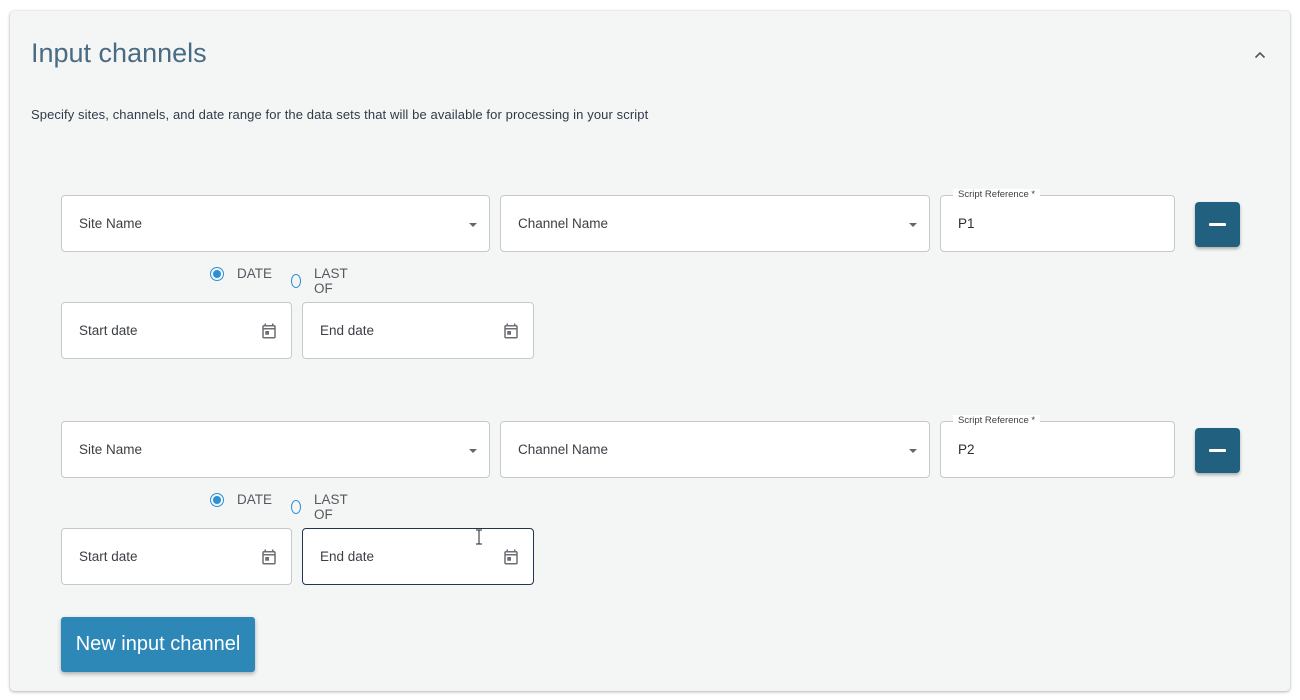 This screenshot has height=700, width=1300. What do you see at coordinates (1057, 220) in the screenshot?
I see `script-reference-input: Script Reference * P1` at bounding box center [1057, 220].